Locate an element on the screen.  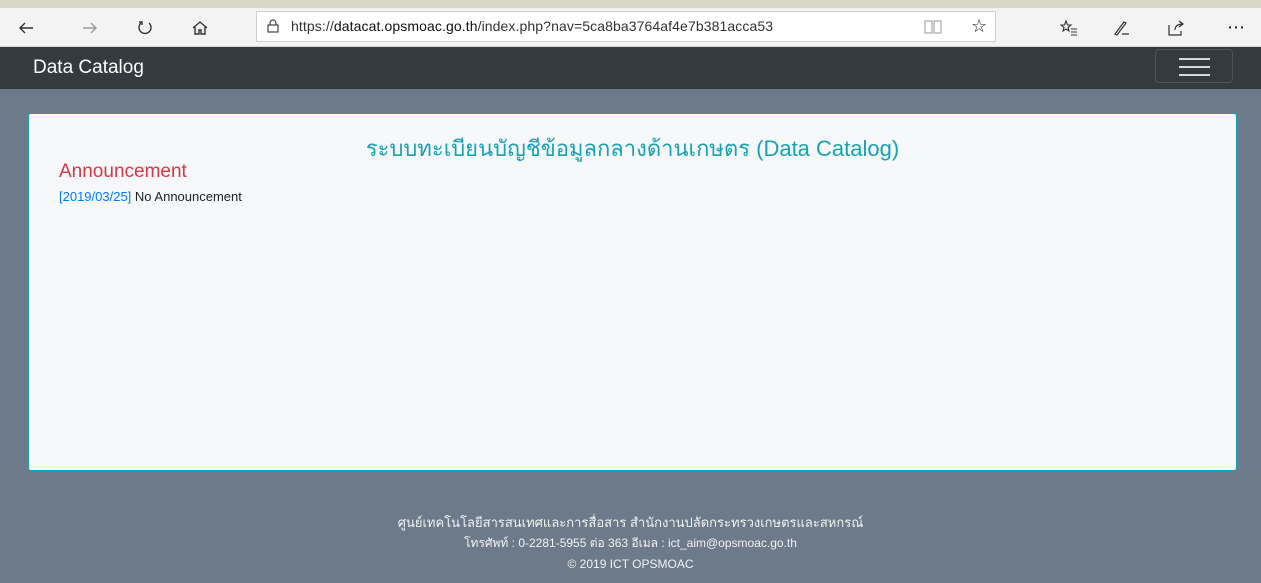
announcement-item: [2019/03/25] No Announcement is located at coordinates (150, 196).